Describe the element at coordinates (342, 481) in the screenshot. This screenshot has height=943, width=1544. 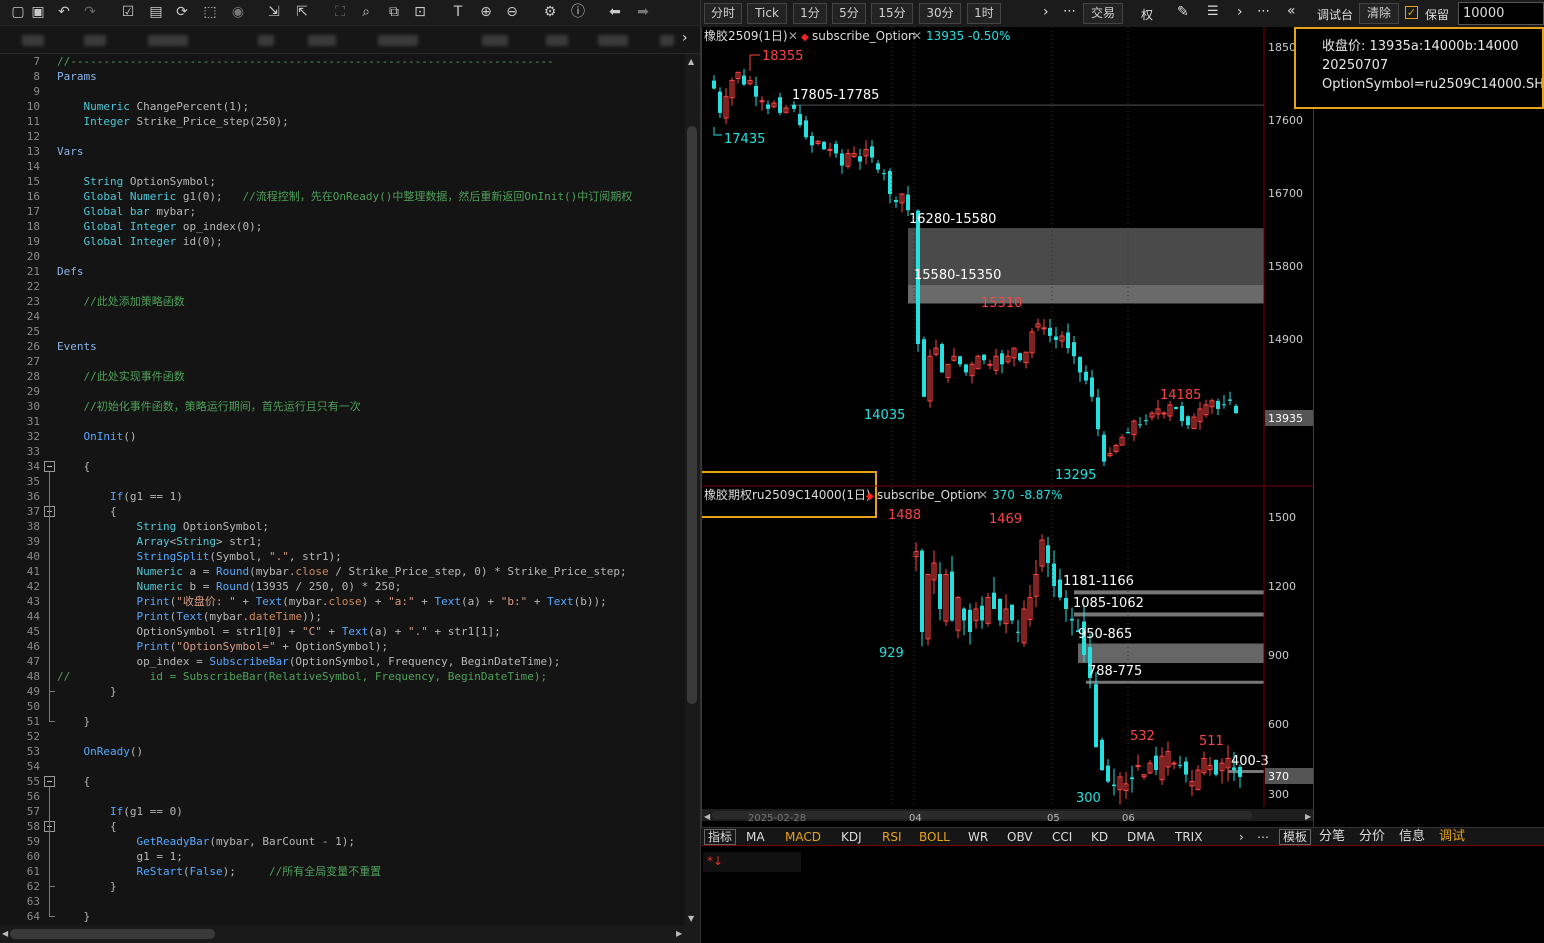
I see `code-line: 35` at that location.